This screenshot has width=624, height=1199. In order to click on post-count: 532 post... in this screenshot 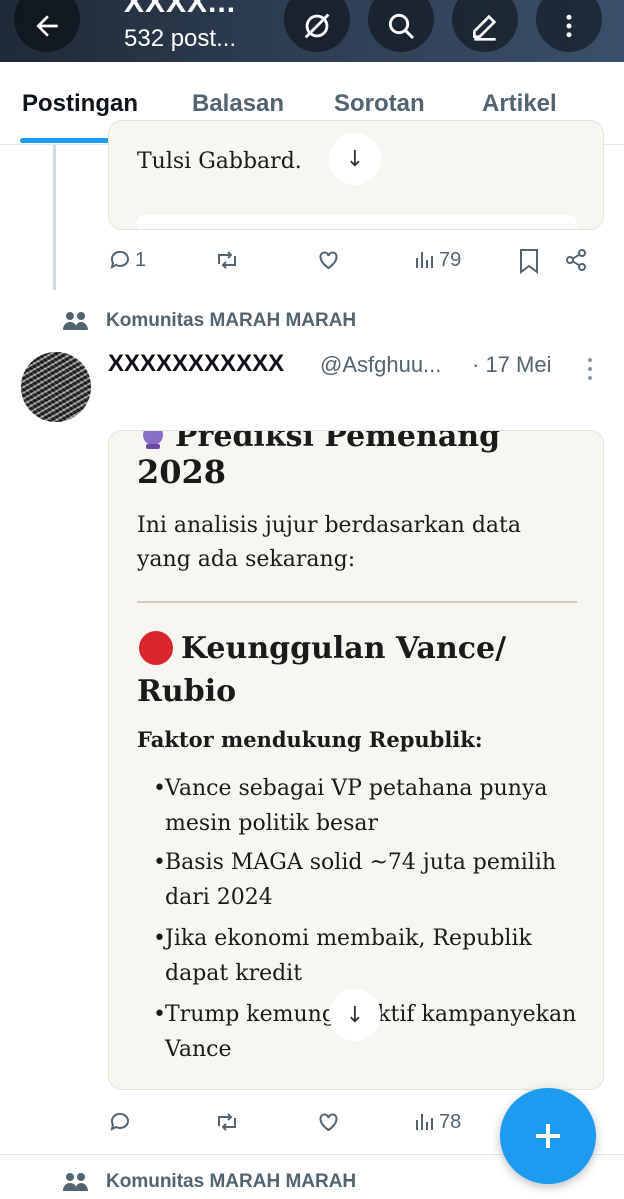, I will do `click(180, 38)`.